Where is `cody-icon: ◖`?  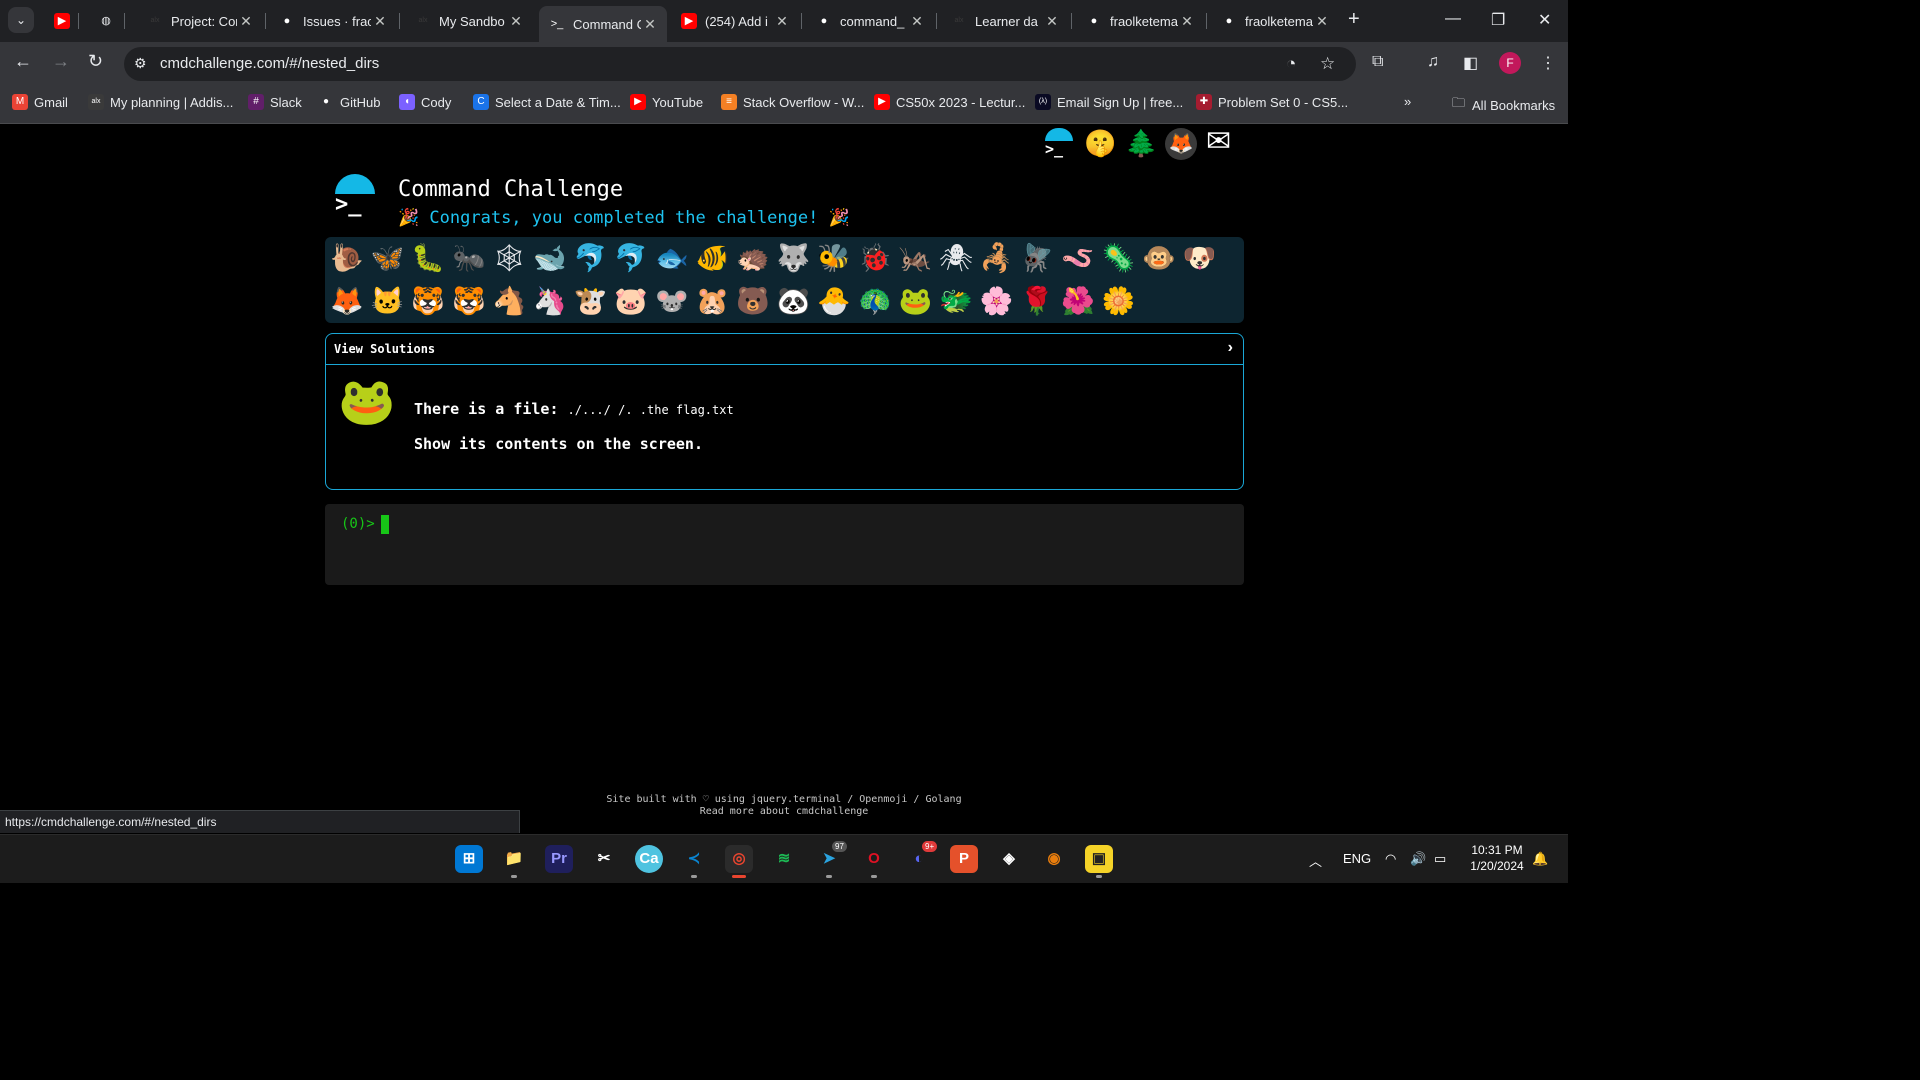
cody-icon: ◖ is located at coordinates (407, 102).